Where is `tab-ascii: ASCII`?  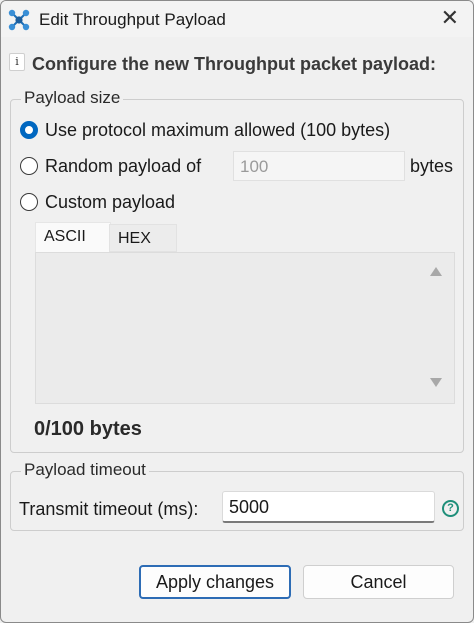
tab-ascii: ASCII is located at coordinates (73, 237).